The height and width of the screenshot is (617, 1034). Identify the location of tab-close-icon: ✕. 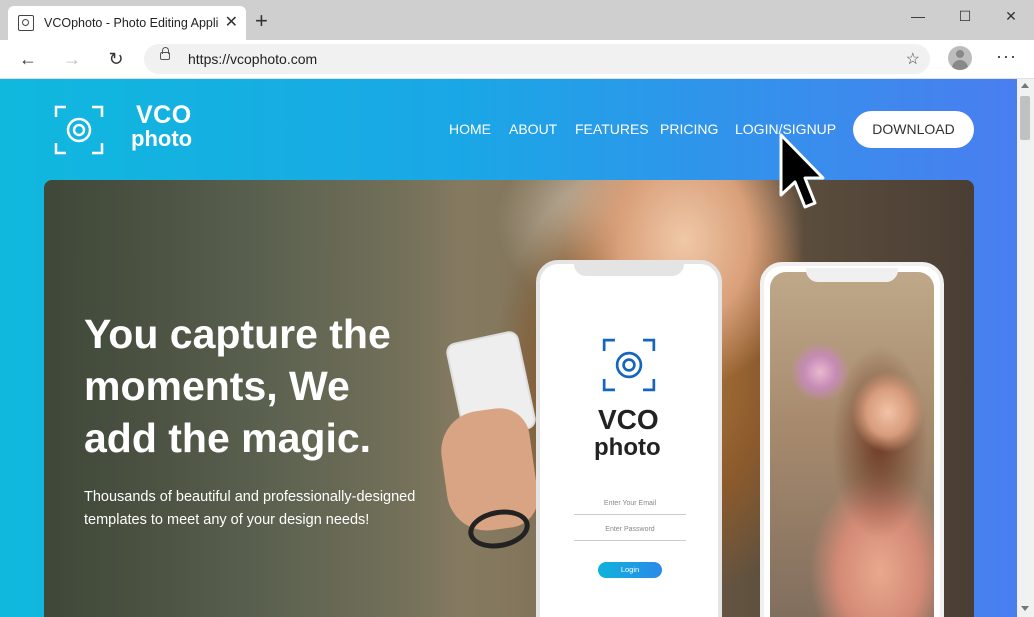
(231, 23).